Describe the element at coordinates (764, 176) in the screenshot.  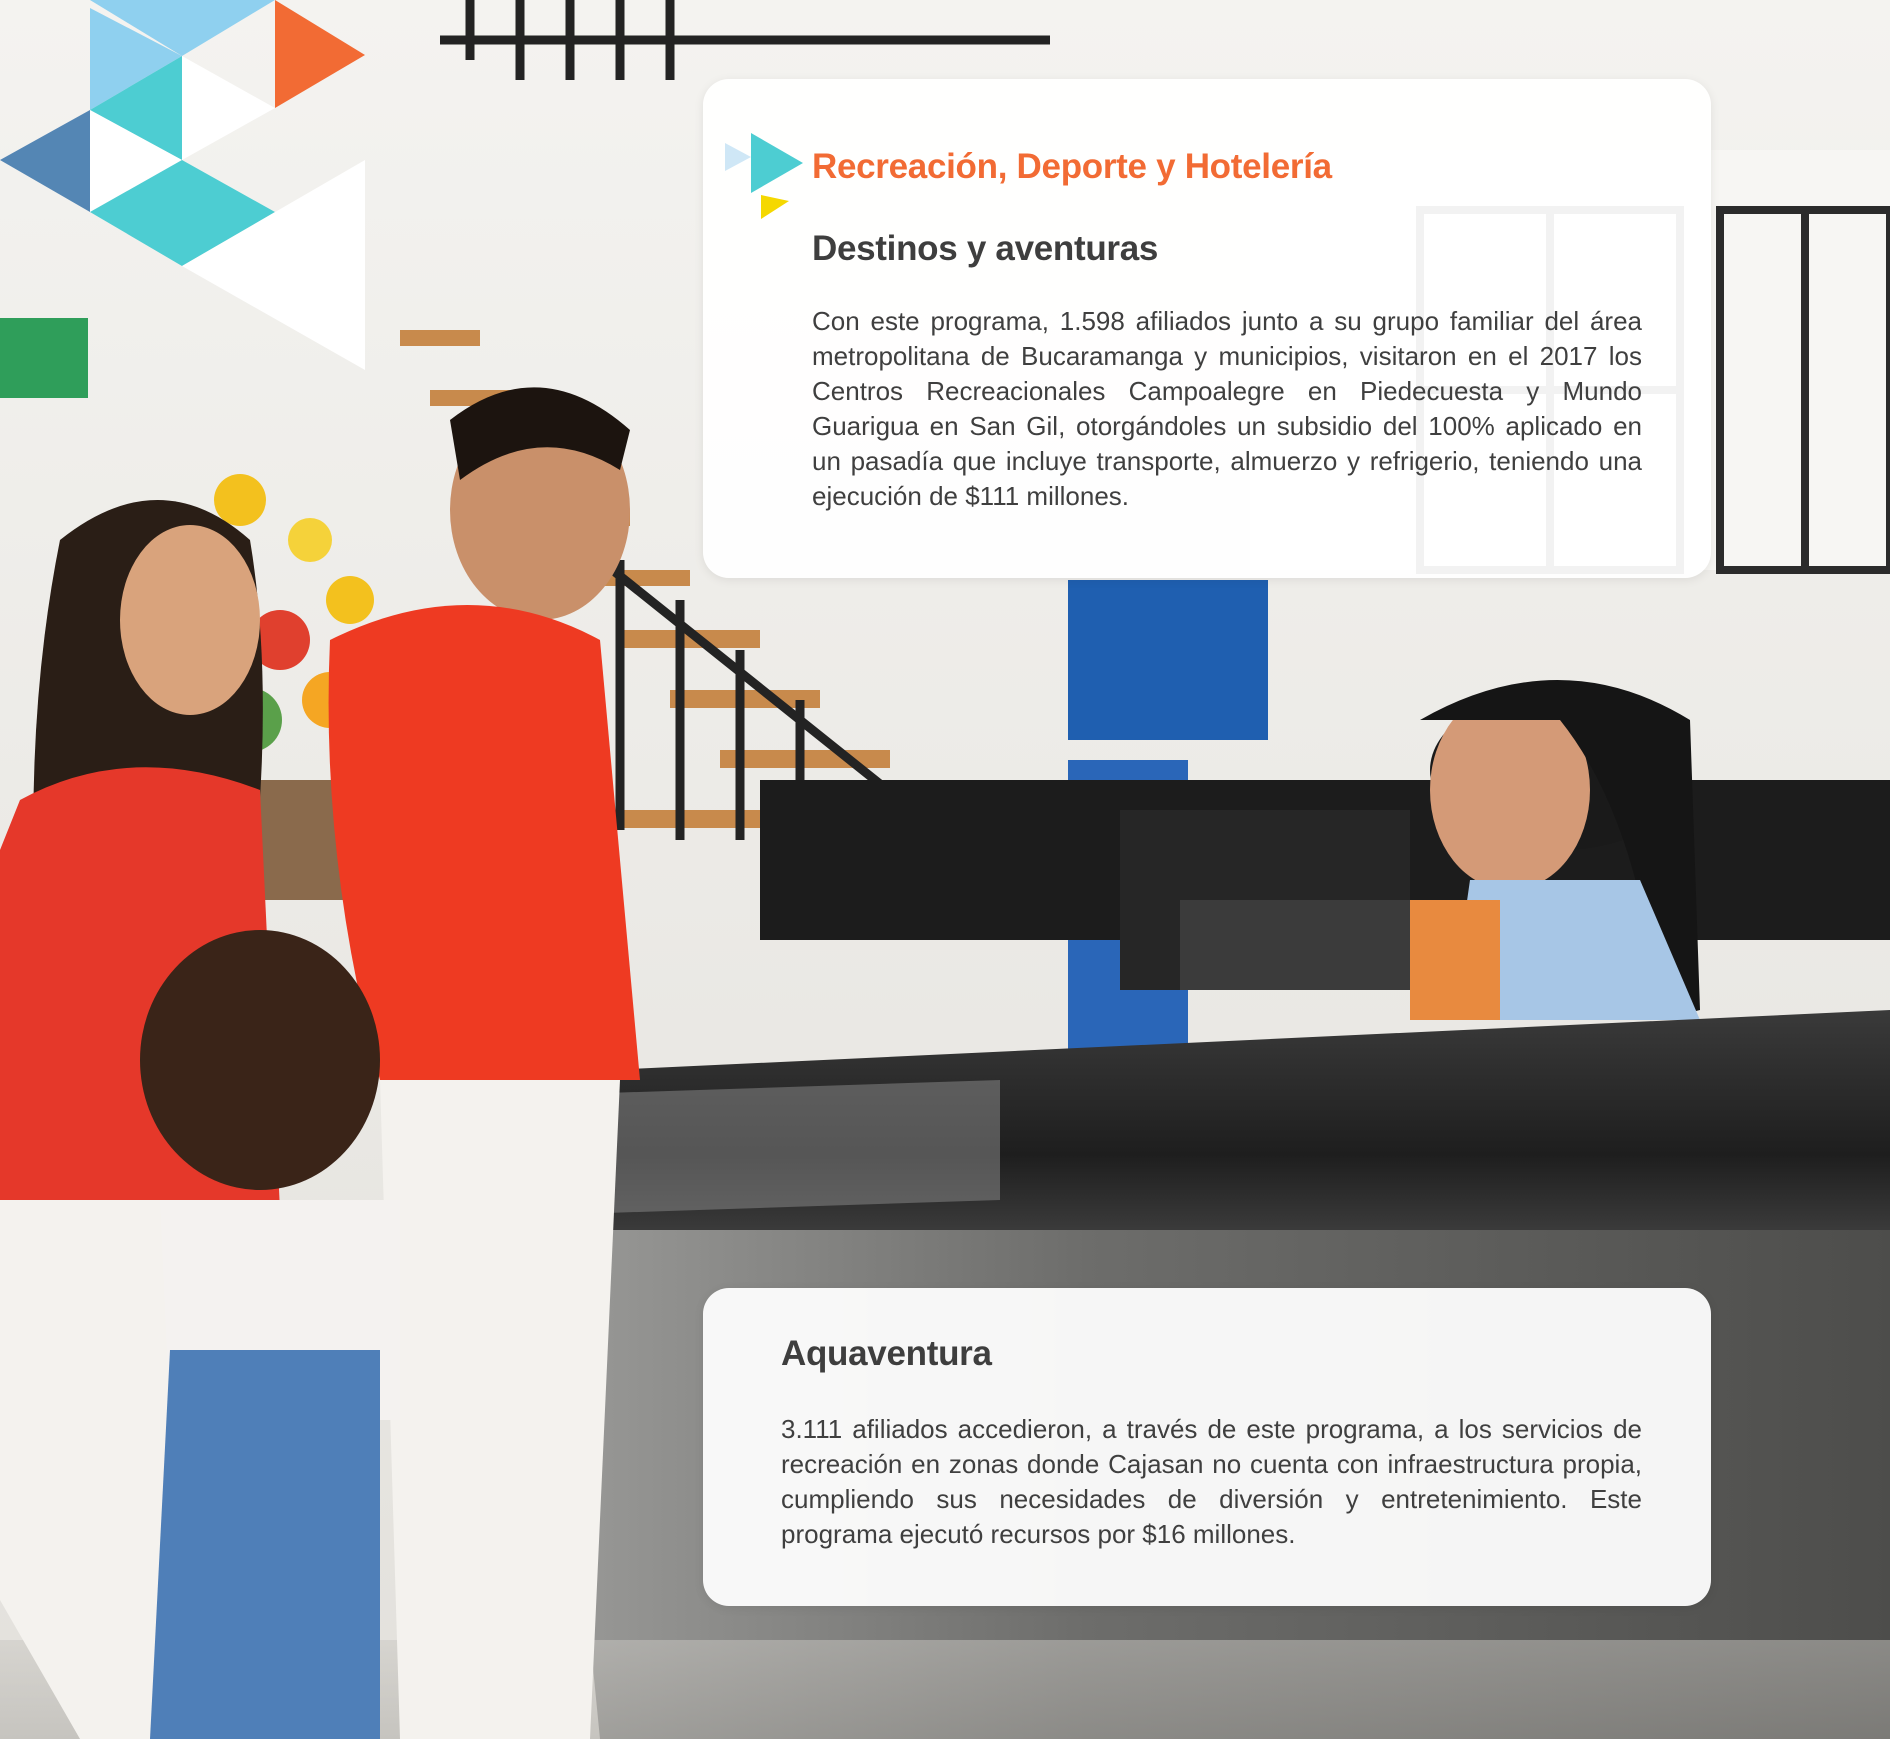
I see `play-arrow-icon` at that location.